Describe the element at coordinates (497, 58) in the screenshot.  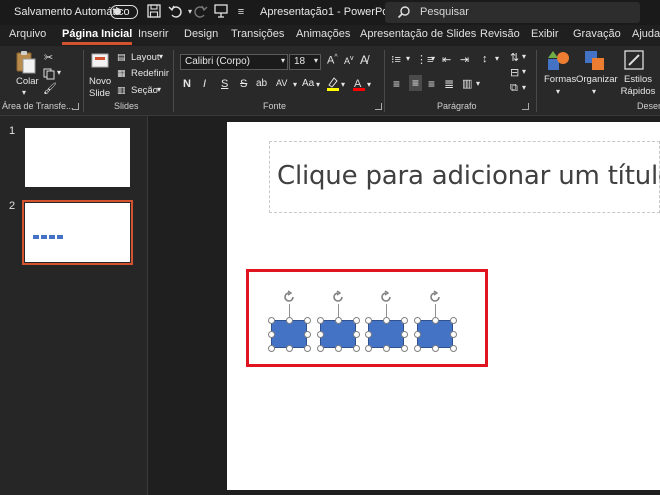
I see `line-spacing-dropdown-icon: ▾` at that location.